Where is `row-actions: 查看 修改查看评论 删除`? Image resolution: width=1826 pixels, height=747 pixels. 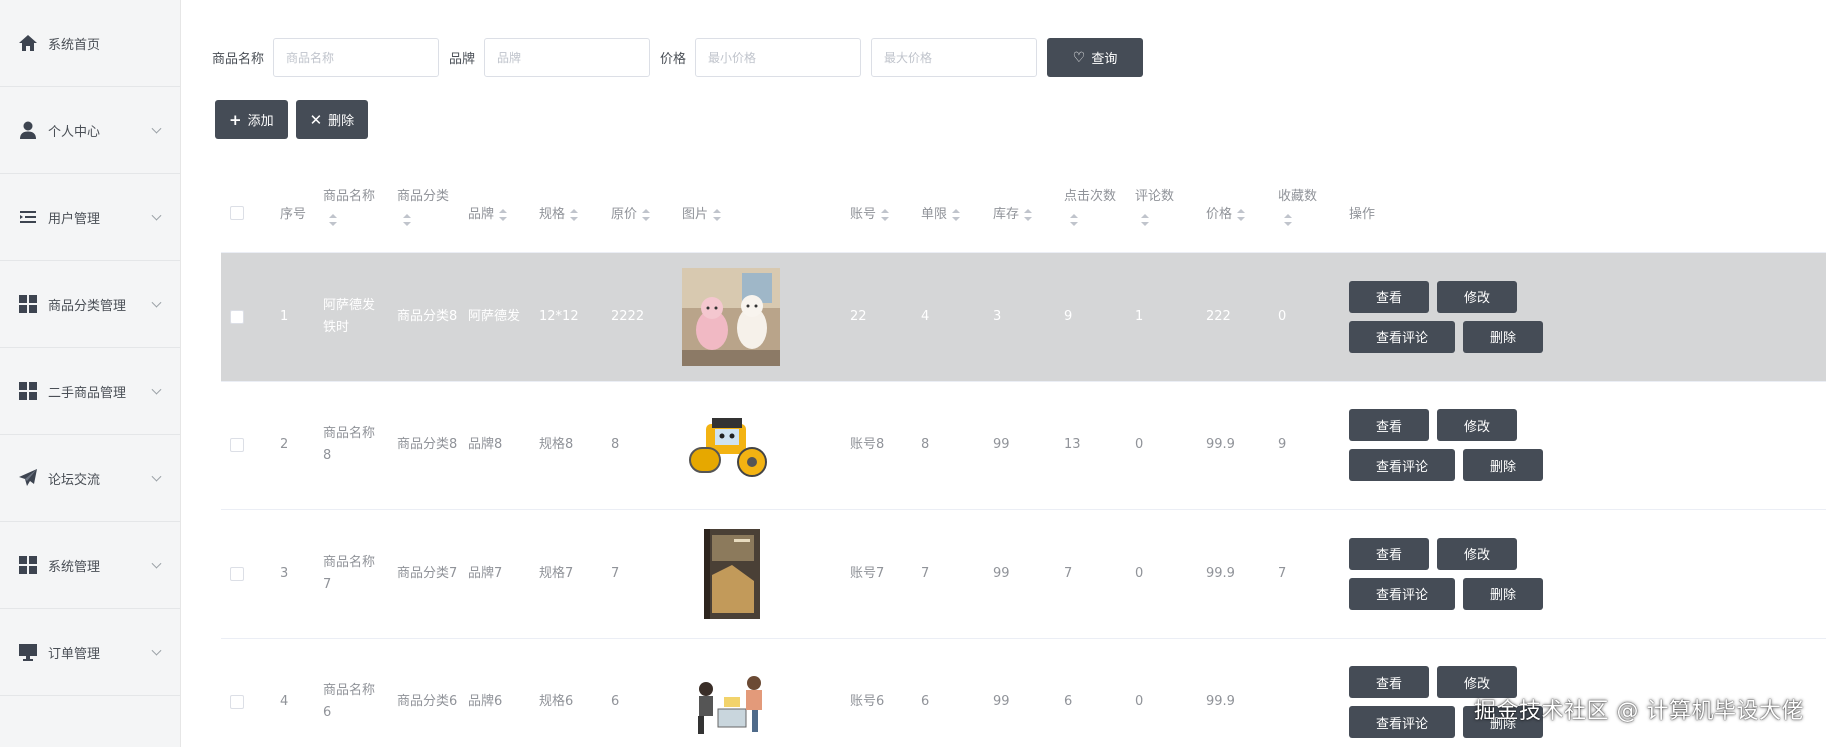 row-actions: 查看 修改查看评论 删除 is located at coordinates (1446, 445).